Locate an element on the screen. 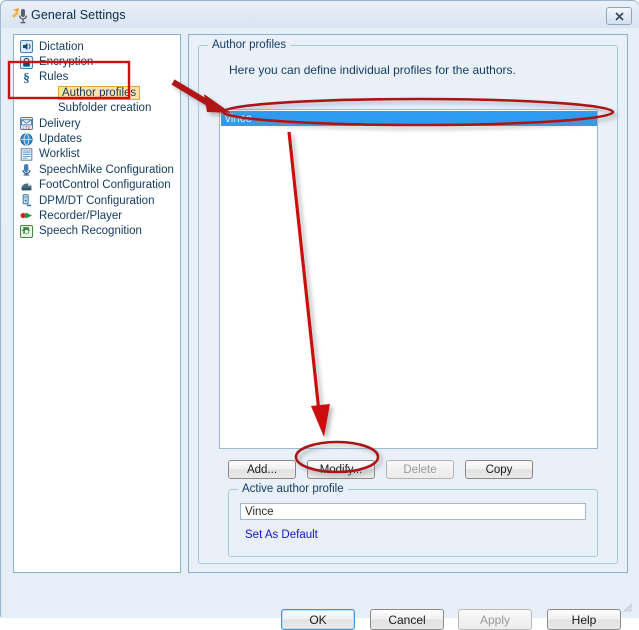 The height and width of the screenshot is (630, 639). sidebar-item-updates: Updates is located at coordinates (97, 138).